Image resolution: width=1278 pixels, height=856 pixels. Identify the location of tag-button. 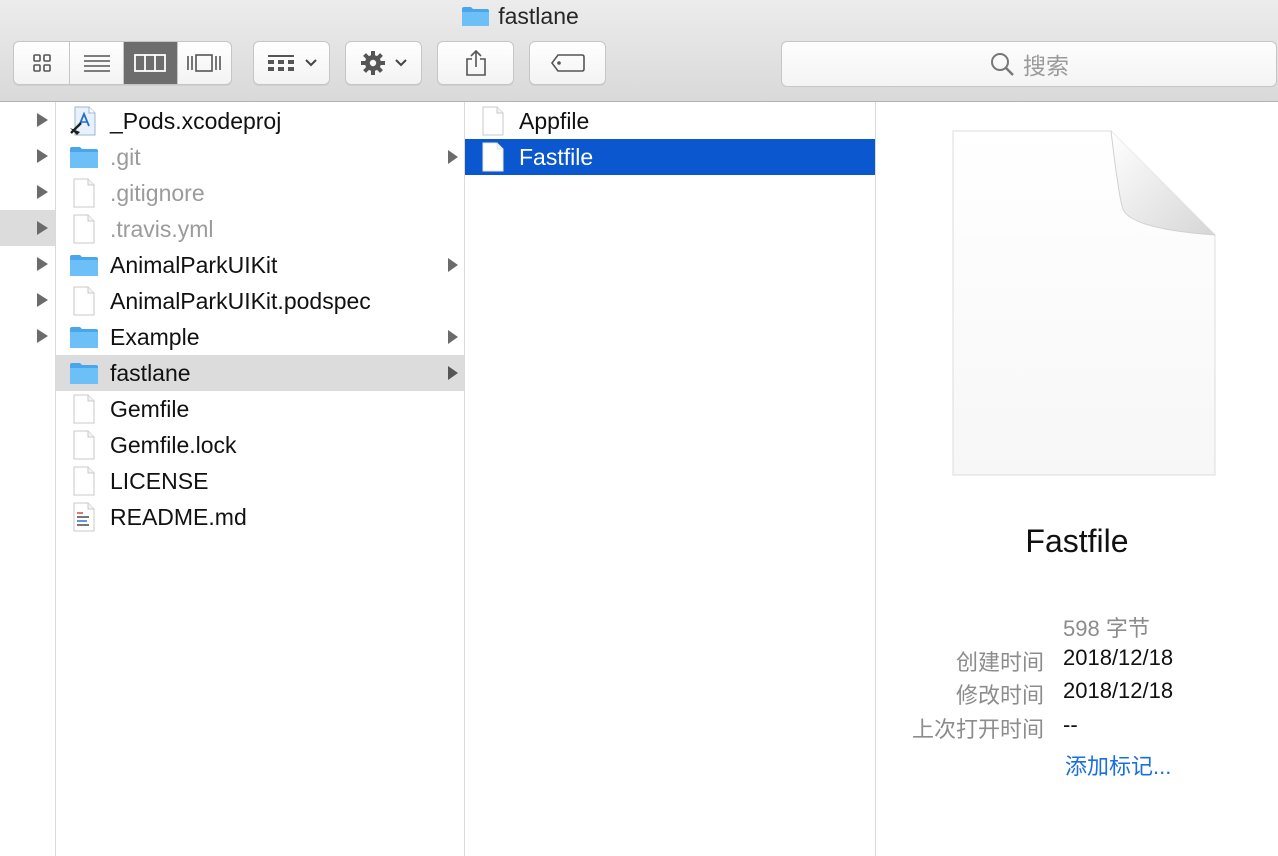
(567, 63).